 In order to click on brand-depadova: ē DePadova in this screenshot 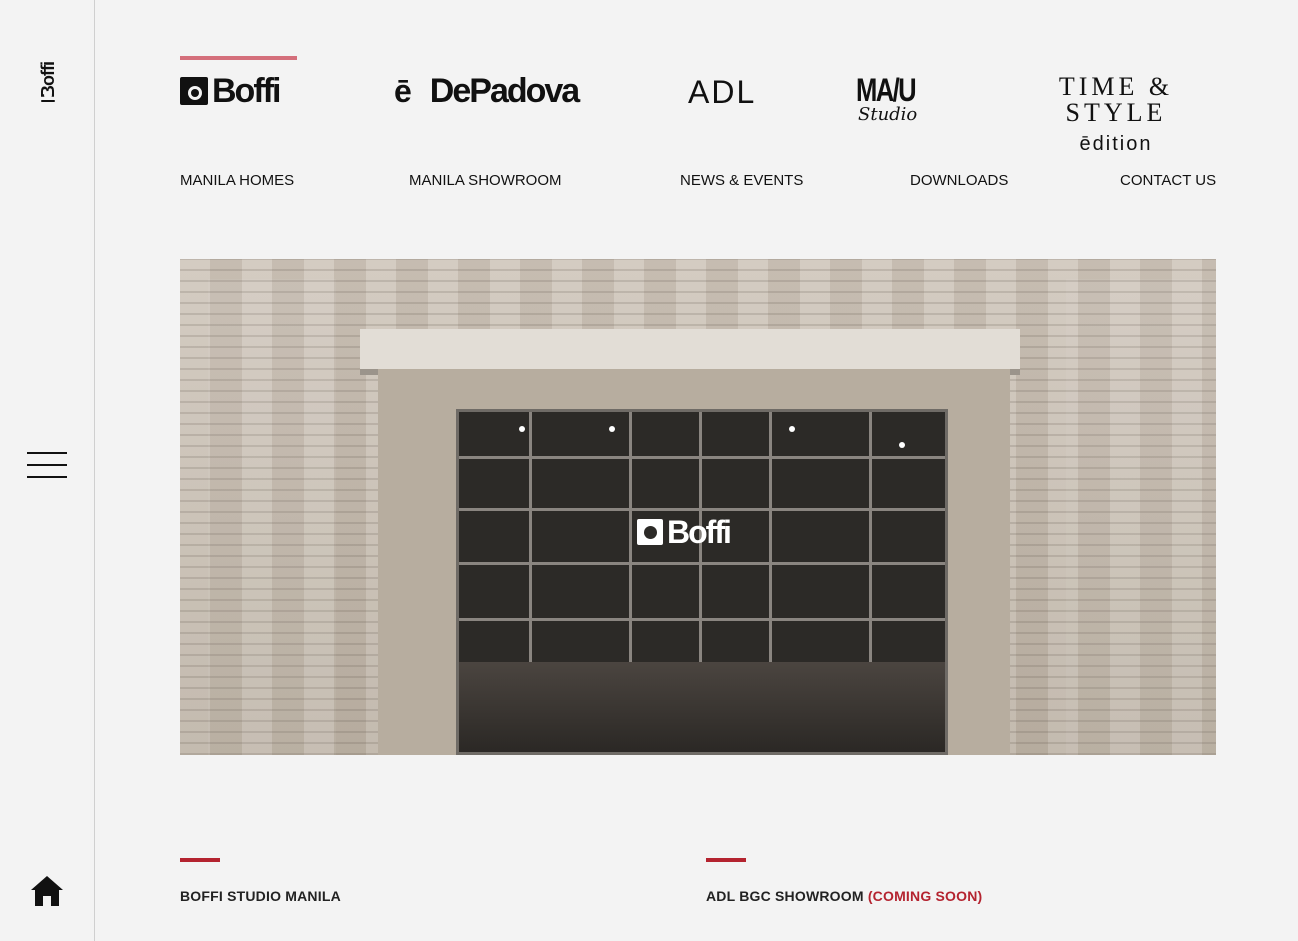, I will do `click(487, 91)`.